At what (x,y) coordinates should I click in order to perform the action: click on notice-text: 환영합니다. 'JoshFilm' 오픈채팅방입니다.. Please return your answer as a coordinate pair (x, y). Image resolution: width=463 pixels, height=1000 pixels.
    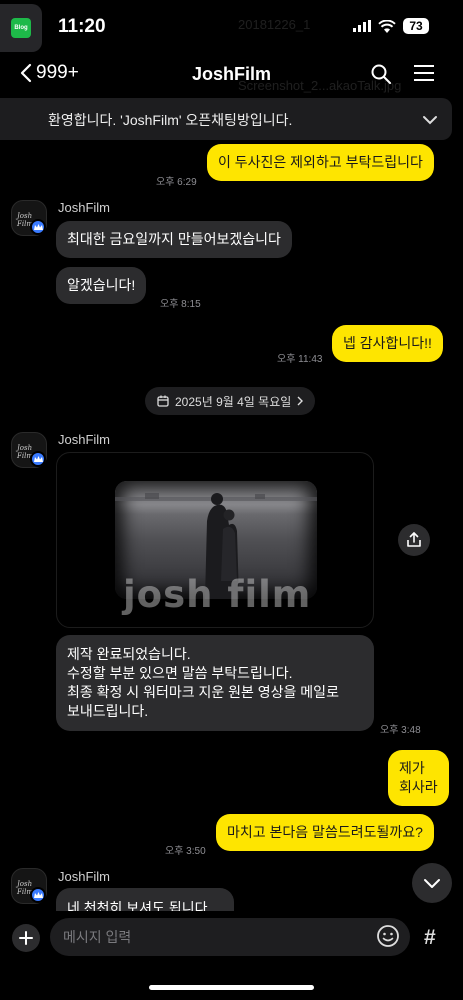
    Looking at the image, I should click on (170, 120).